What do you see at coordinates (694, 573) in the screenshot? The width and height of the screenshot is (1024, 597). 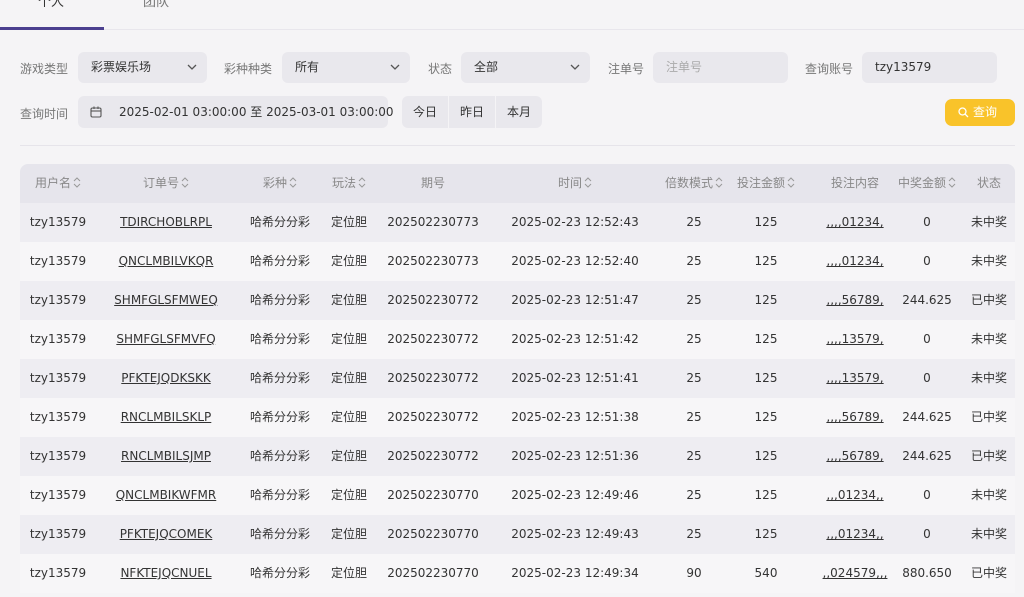 I see `cell-multiplier: 90` at bounding box center [694, 573].